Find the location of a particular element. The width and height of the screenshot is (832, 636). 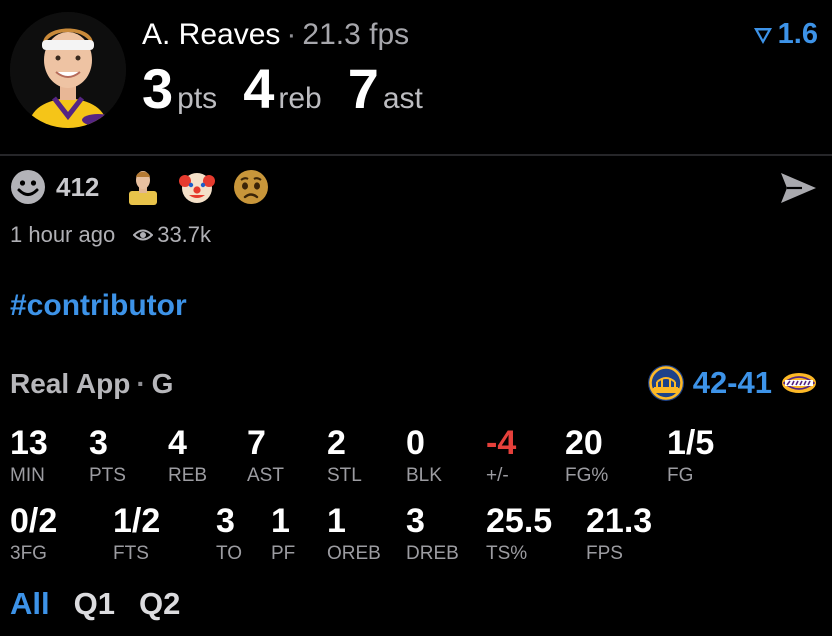

score-value: 42-41 is located at coordinates (732, 382).